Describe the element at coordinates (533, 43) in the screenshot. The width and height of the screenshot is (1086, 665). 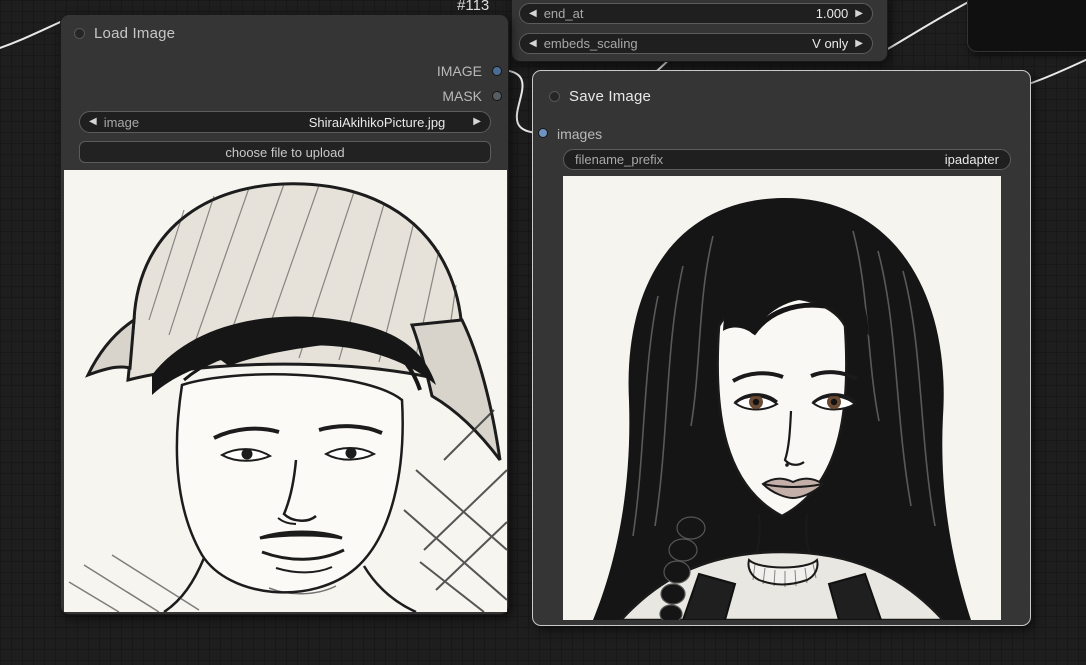
I see `prev-option-arrow-icon: ◀` at that location.